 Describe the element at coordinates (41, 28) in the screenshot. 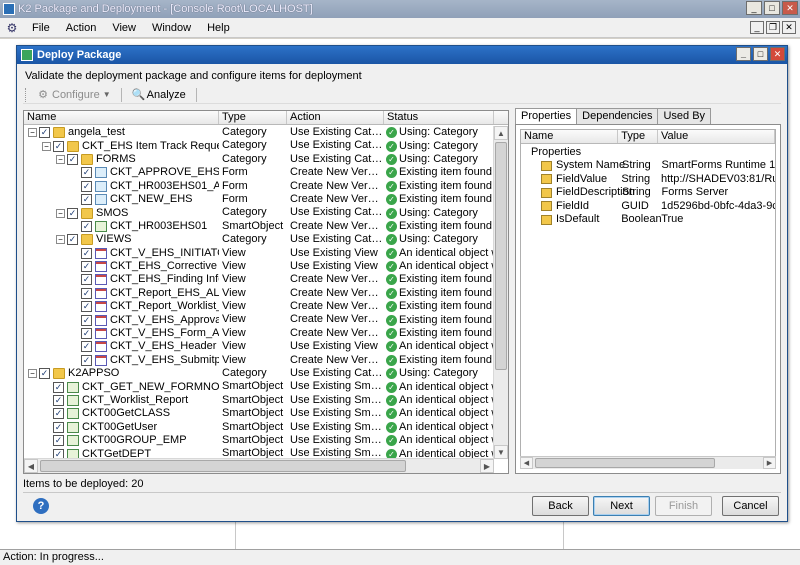

I see `menu-file: File` at that location.